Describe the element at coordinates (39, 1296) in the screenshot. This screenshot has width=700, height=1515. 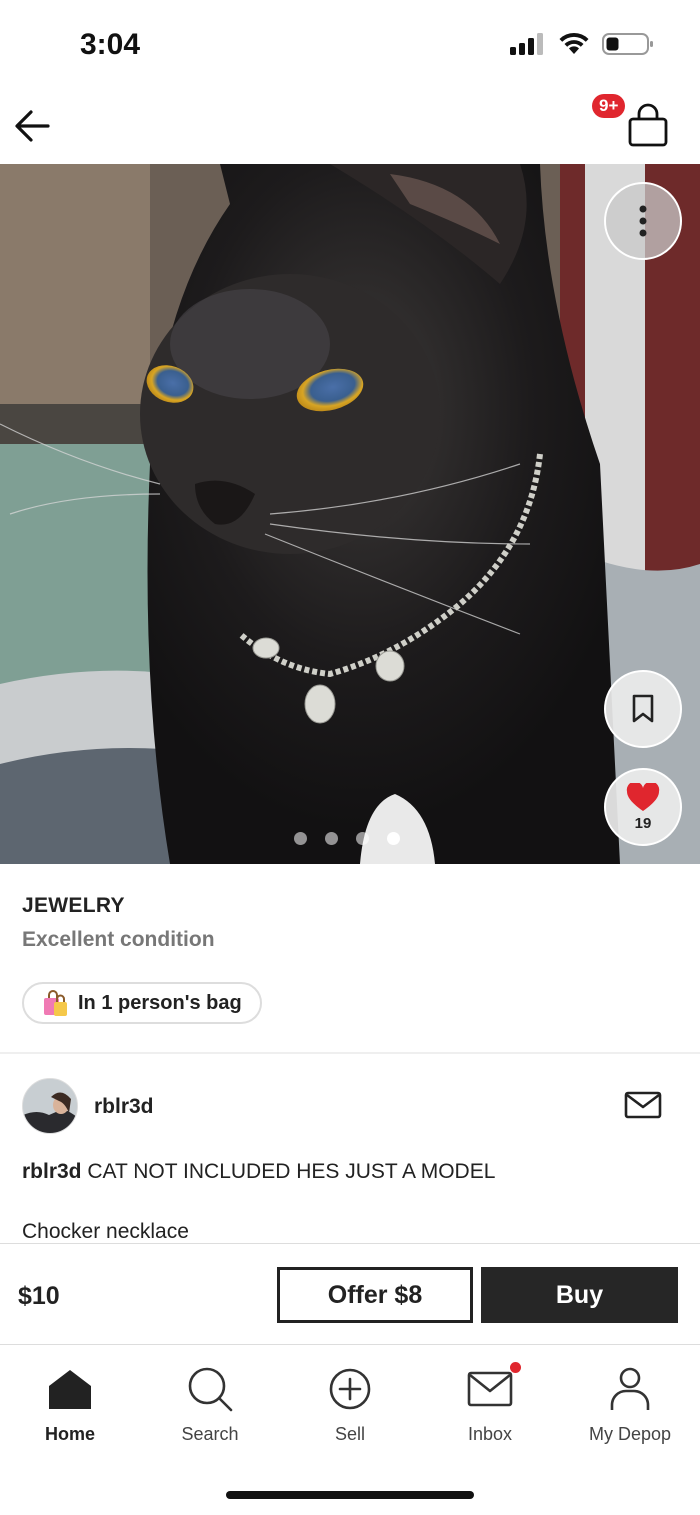
I see `product-price: $10` at that location.